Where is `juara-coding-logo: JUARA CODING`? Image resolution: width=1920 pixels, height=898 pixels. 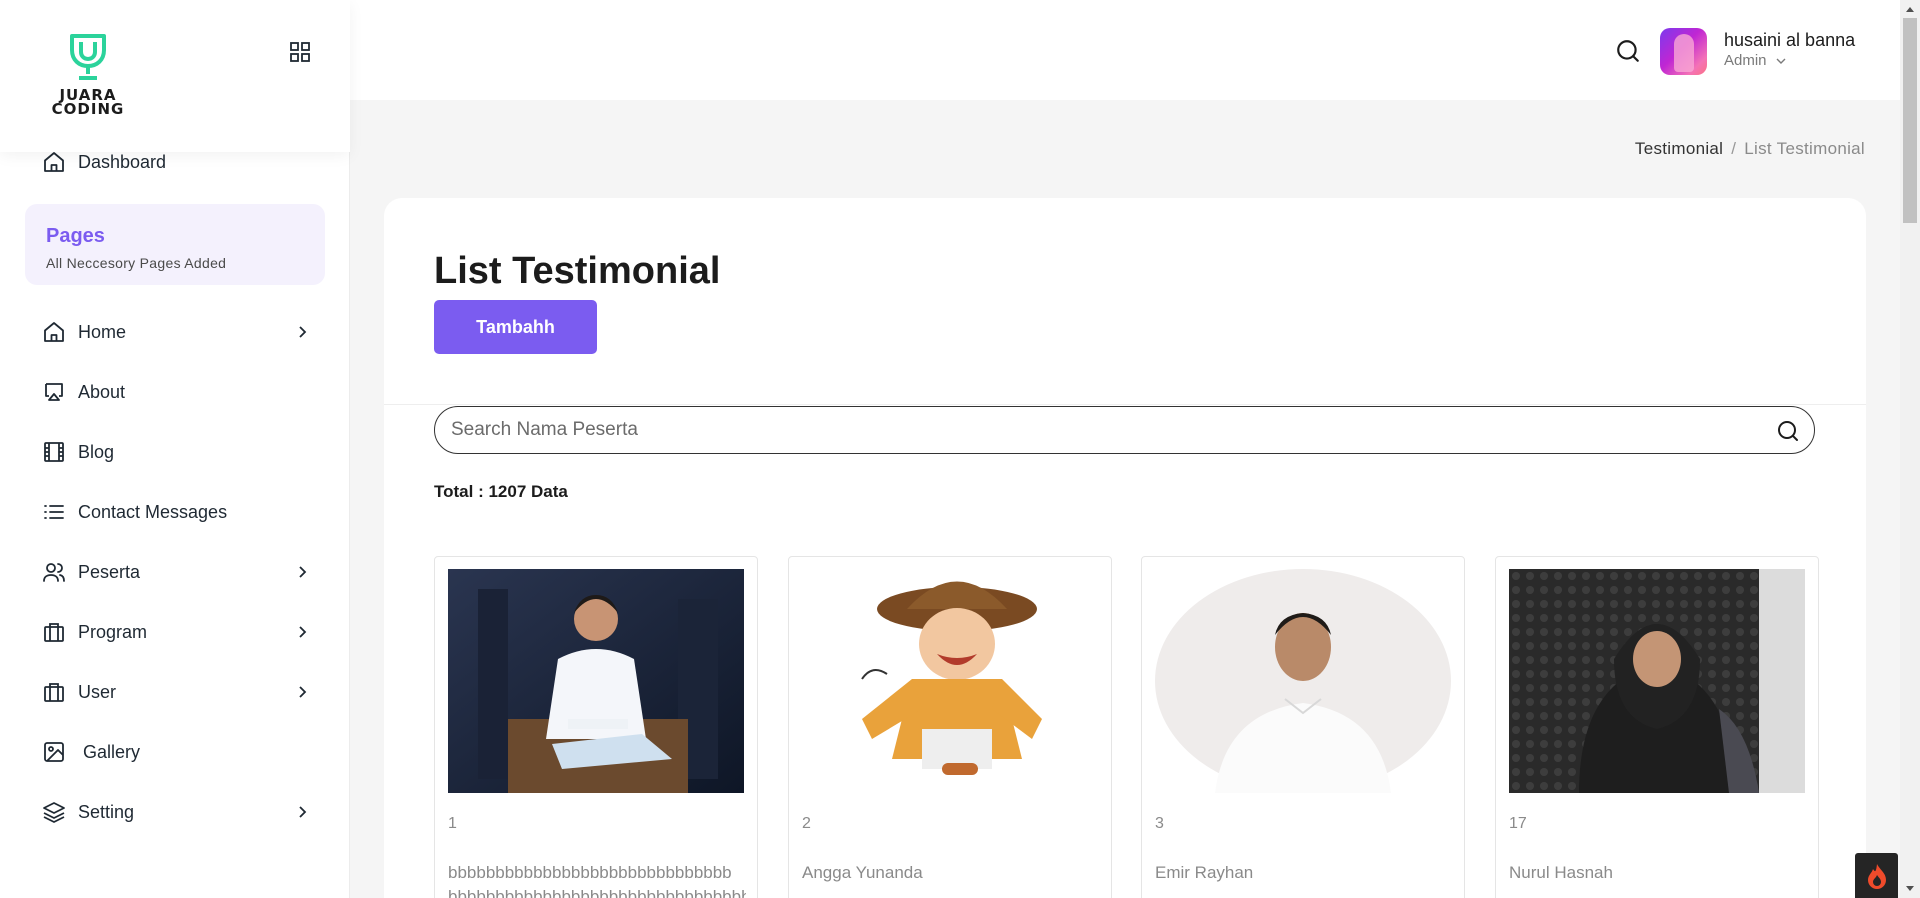 juara-coding-logo: JUARA CODING is located at coordinates (88, 76).